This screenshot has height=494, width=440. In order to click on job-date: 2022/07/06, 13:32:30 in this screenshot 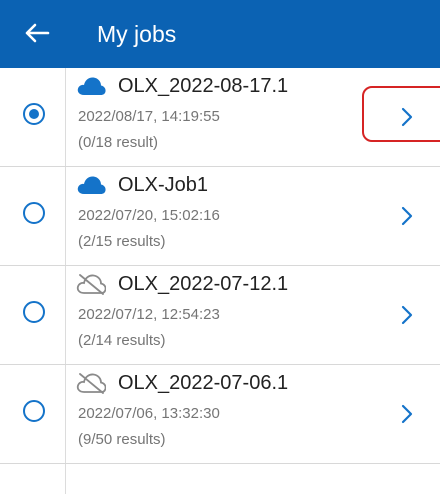, I will do `click(149, 413)`.